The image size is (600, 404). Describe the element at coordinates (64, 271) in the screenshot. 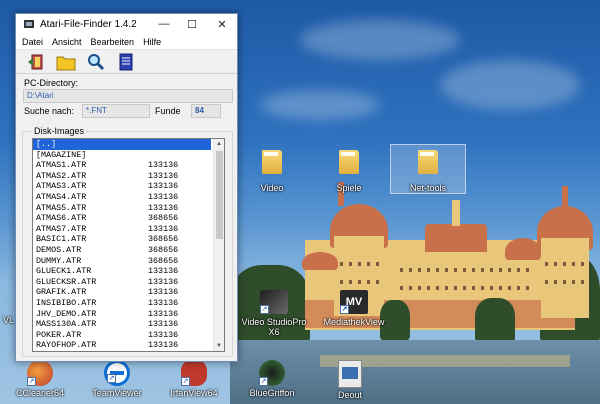

I see `file-name: GLUECK1.ATR` at that location.